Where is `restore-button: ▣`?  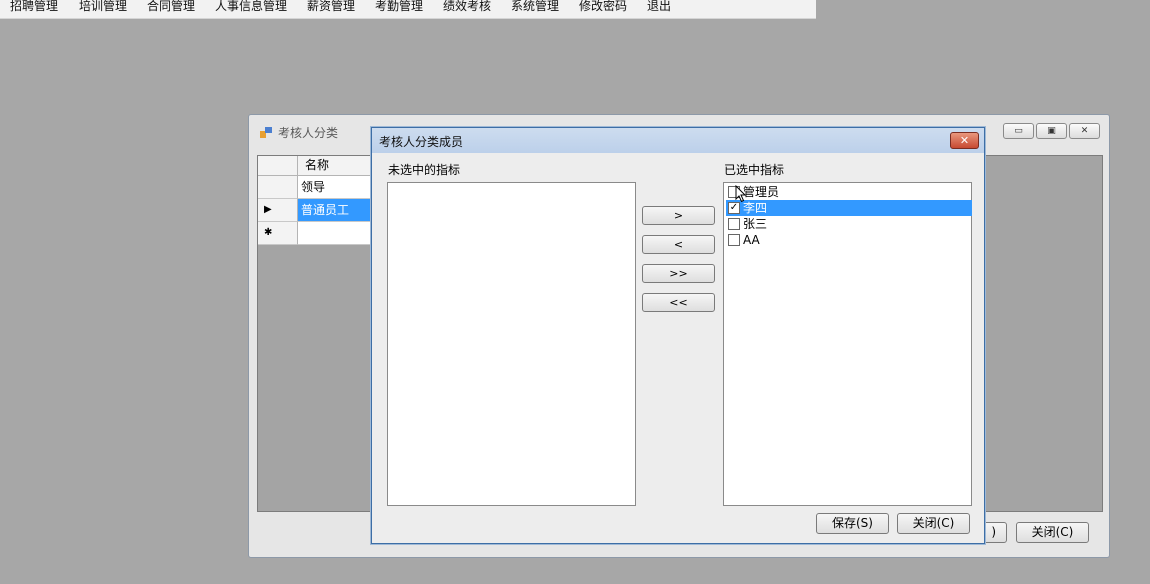
restore-button: ▣ is located at coordinates (1051, 131).